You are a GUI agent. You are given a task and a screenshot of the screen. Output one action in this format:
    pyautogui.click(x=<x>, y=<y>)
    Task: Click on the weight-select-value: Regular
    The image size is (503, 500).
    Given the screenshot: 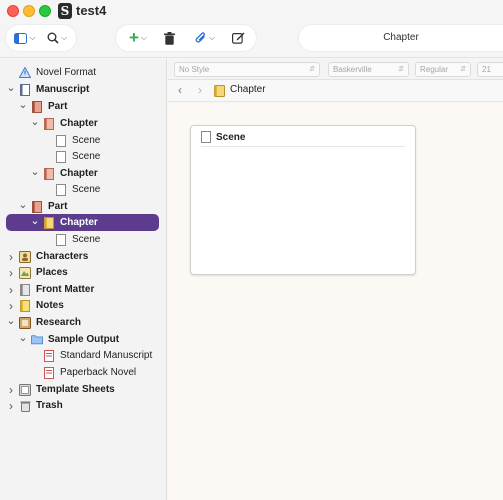 What is the action you would take?
    pyautogui.click(x=434, y=69)
    